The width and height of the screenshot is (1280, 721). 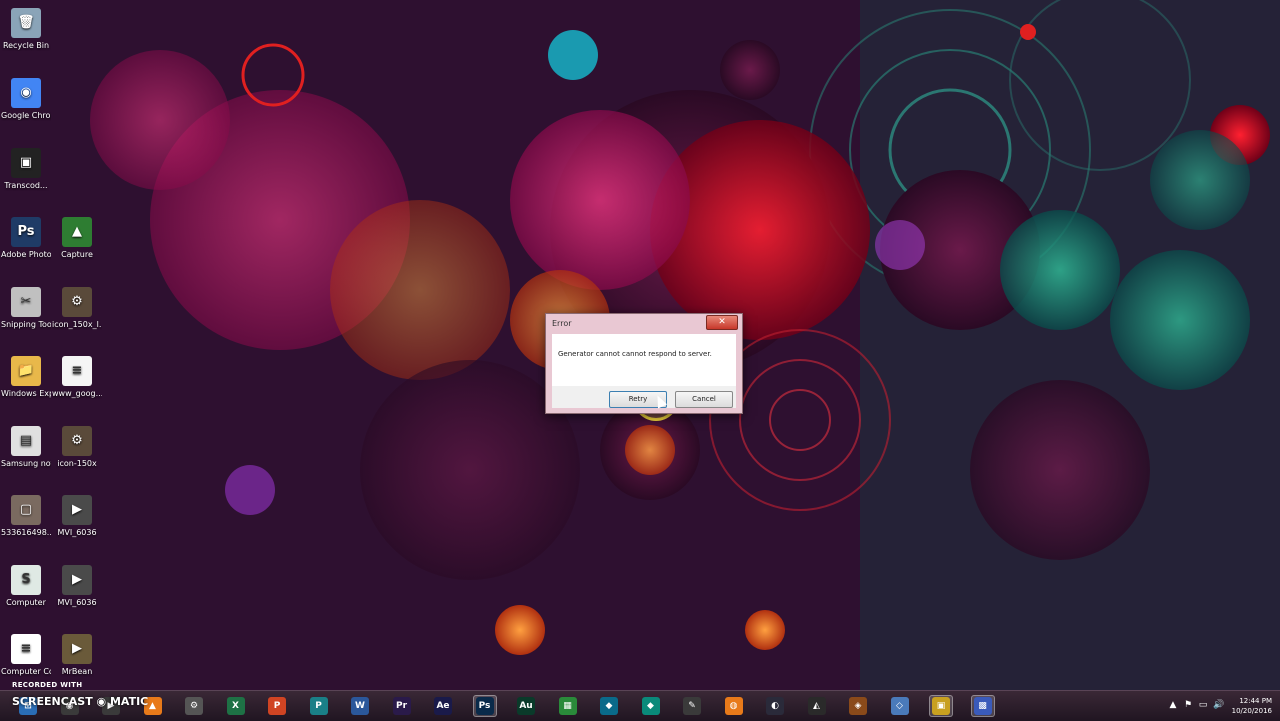 I want to click on taskbar-app-icon: ▩, so click(x=982, y=706).